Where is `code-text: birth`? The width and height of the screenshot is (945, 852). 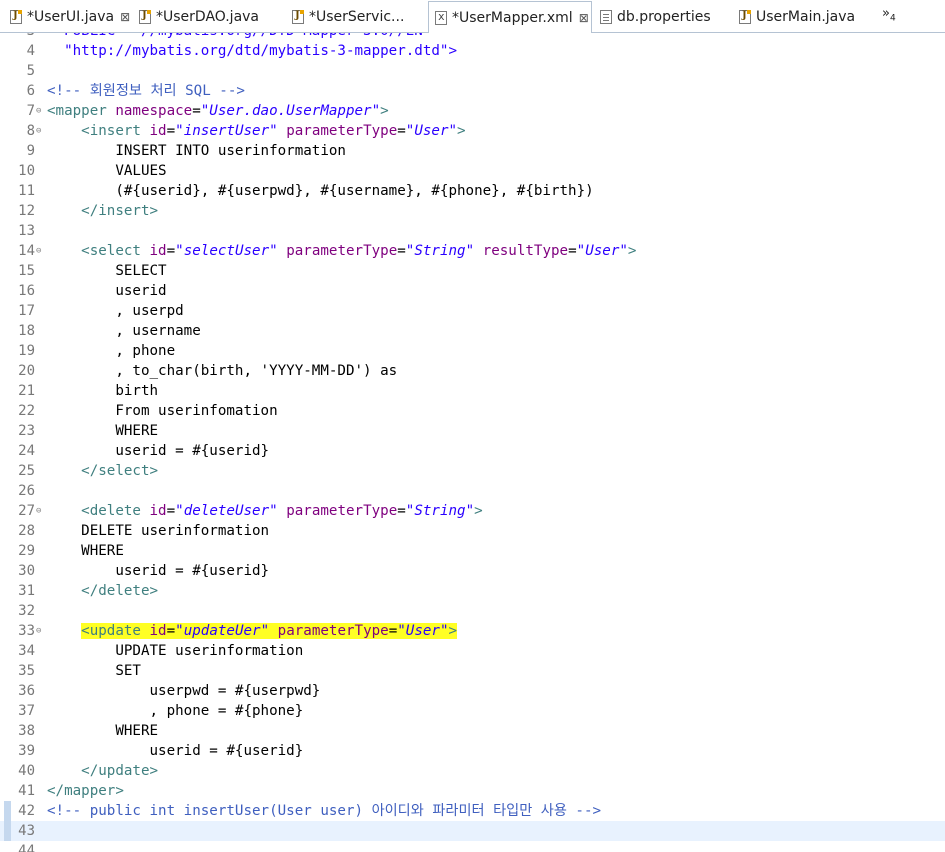 code-text: birth is located at coordinates (103, 391).